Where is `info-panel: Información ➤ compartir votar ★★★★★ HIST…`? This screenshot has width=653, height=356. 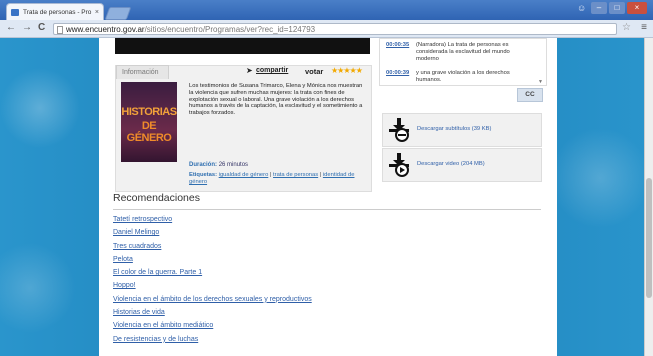
info-panel: Información ➤ compartir votar ★★★★★ HIST… is located at coordinates (243, 128).